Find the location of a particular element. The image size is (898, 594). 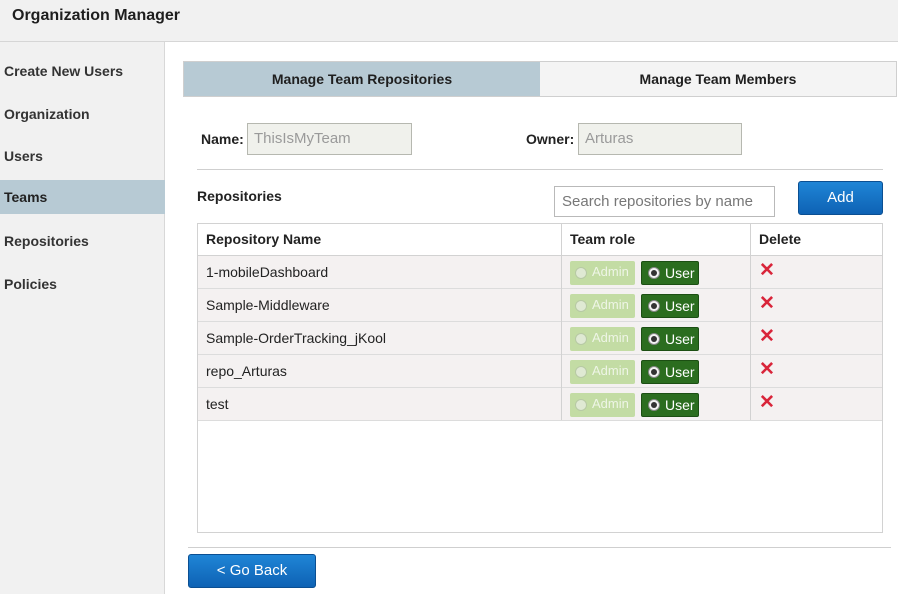

add-repository-button: Add is located at coordinates (840, 198).